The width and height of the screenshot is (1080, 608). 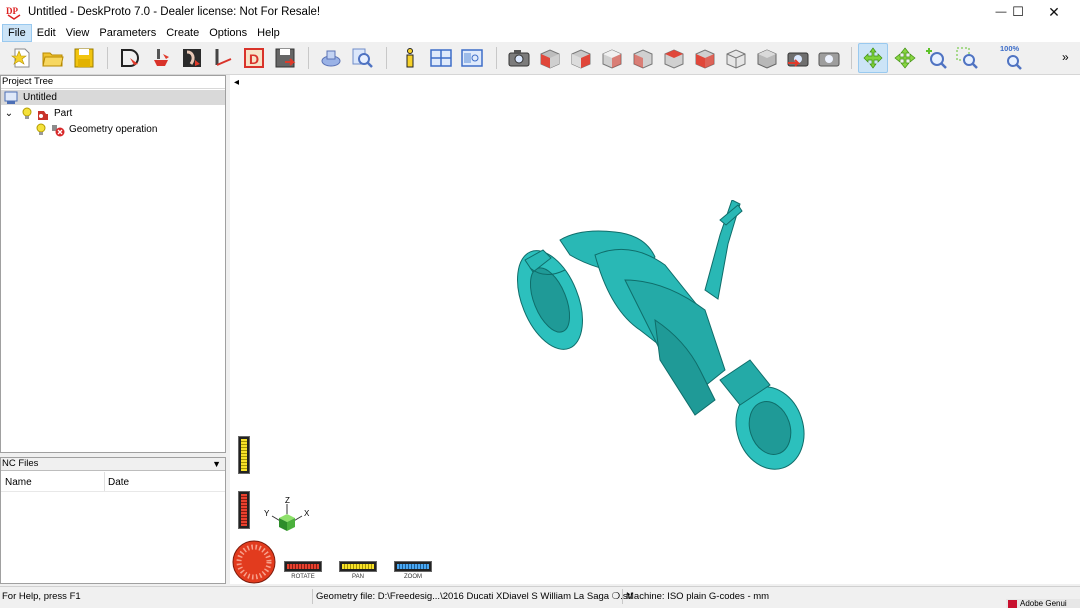 I want to click on preview-button, so click(x=362, y=58).